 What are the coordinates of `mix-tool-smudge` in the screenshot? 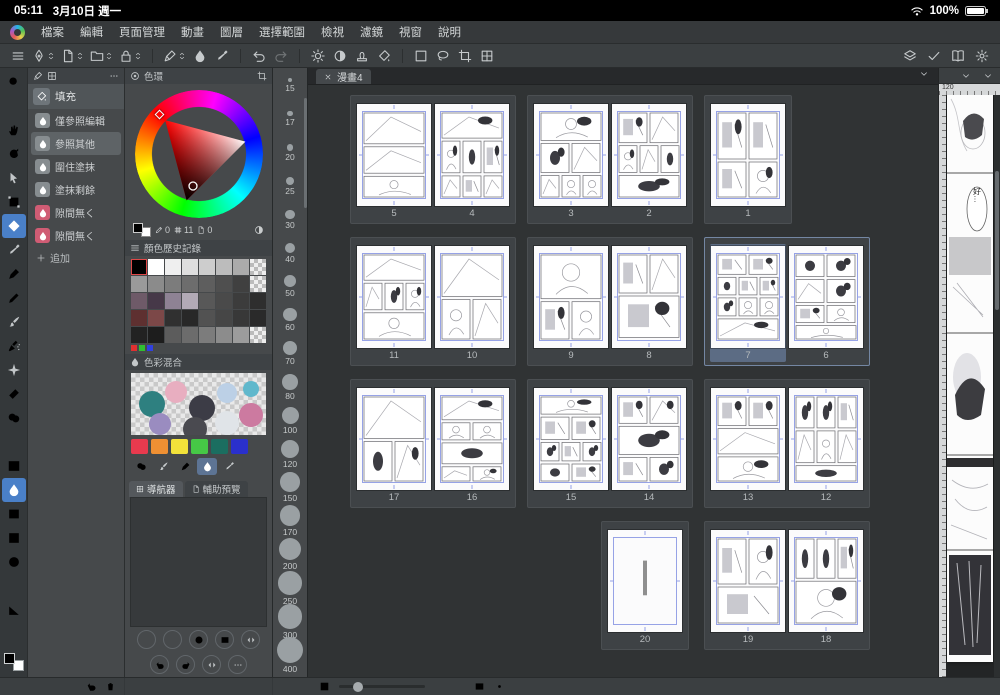 It's located at (141, 466).